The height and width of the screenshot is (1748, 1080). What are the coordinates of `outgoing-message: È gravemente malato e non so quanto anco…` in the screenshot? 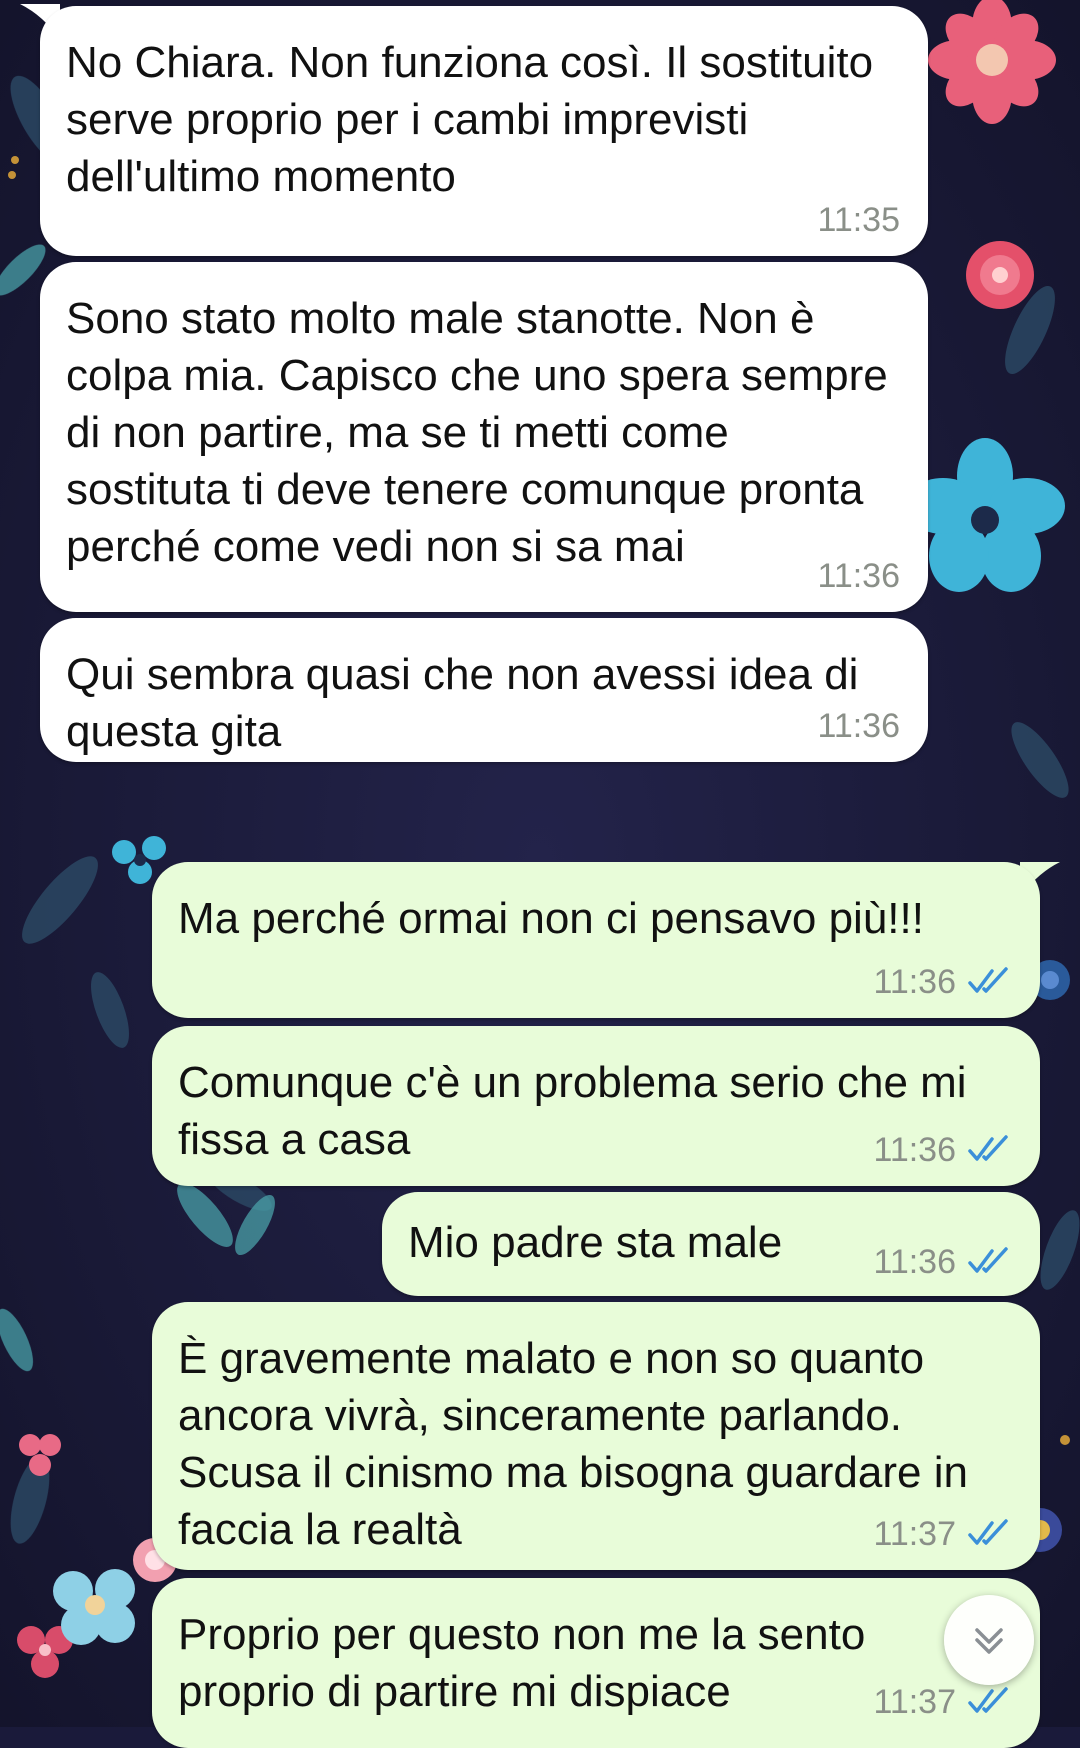 It's located at (596, 1436).